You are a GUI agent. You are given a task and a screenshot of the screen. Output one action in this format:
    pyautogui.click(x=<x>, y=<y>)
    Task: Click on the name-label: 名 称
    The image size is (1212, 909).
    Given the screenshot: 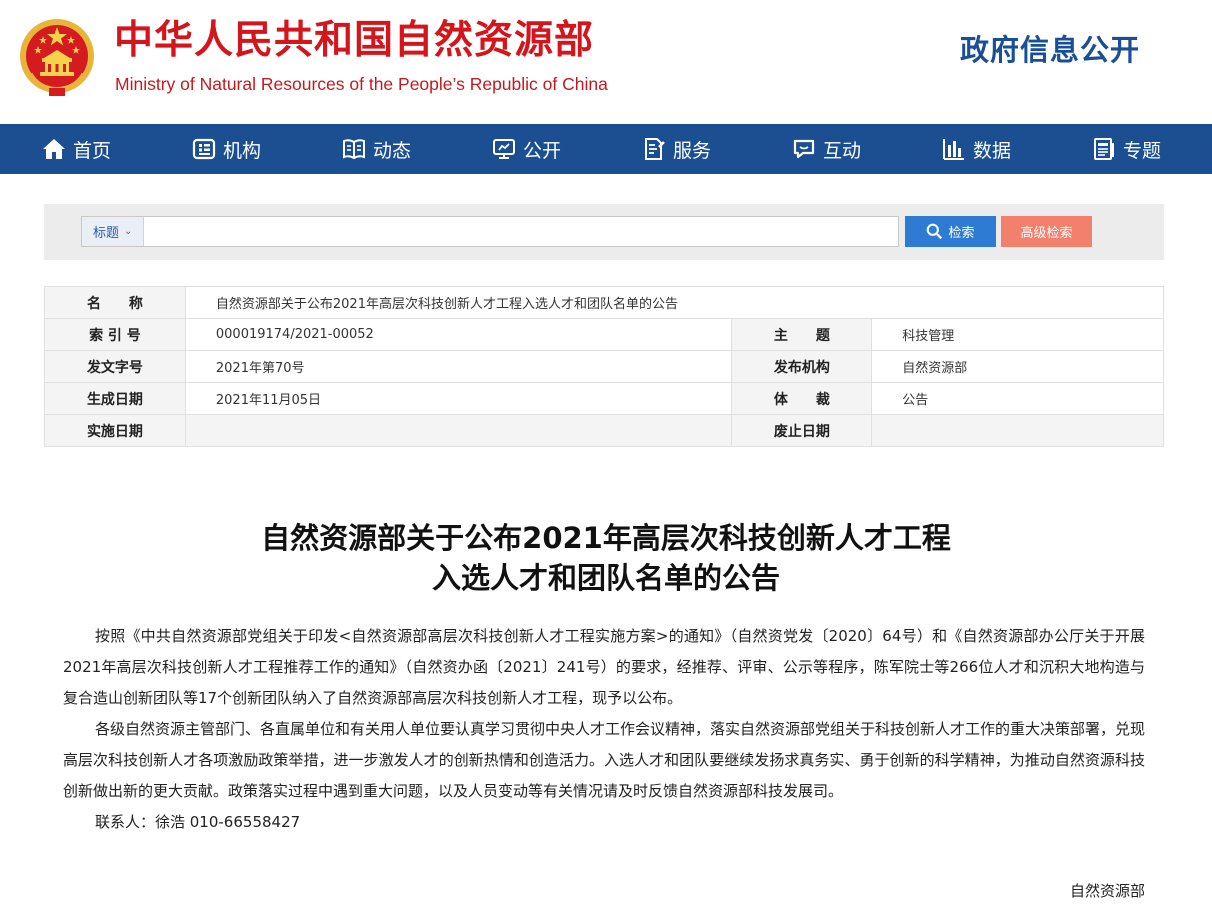 What is the action you would take?
    pyautogui.click(x=115, y=302)
    